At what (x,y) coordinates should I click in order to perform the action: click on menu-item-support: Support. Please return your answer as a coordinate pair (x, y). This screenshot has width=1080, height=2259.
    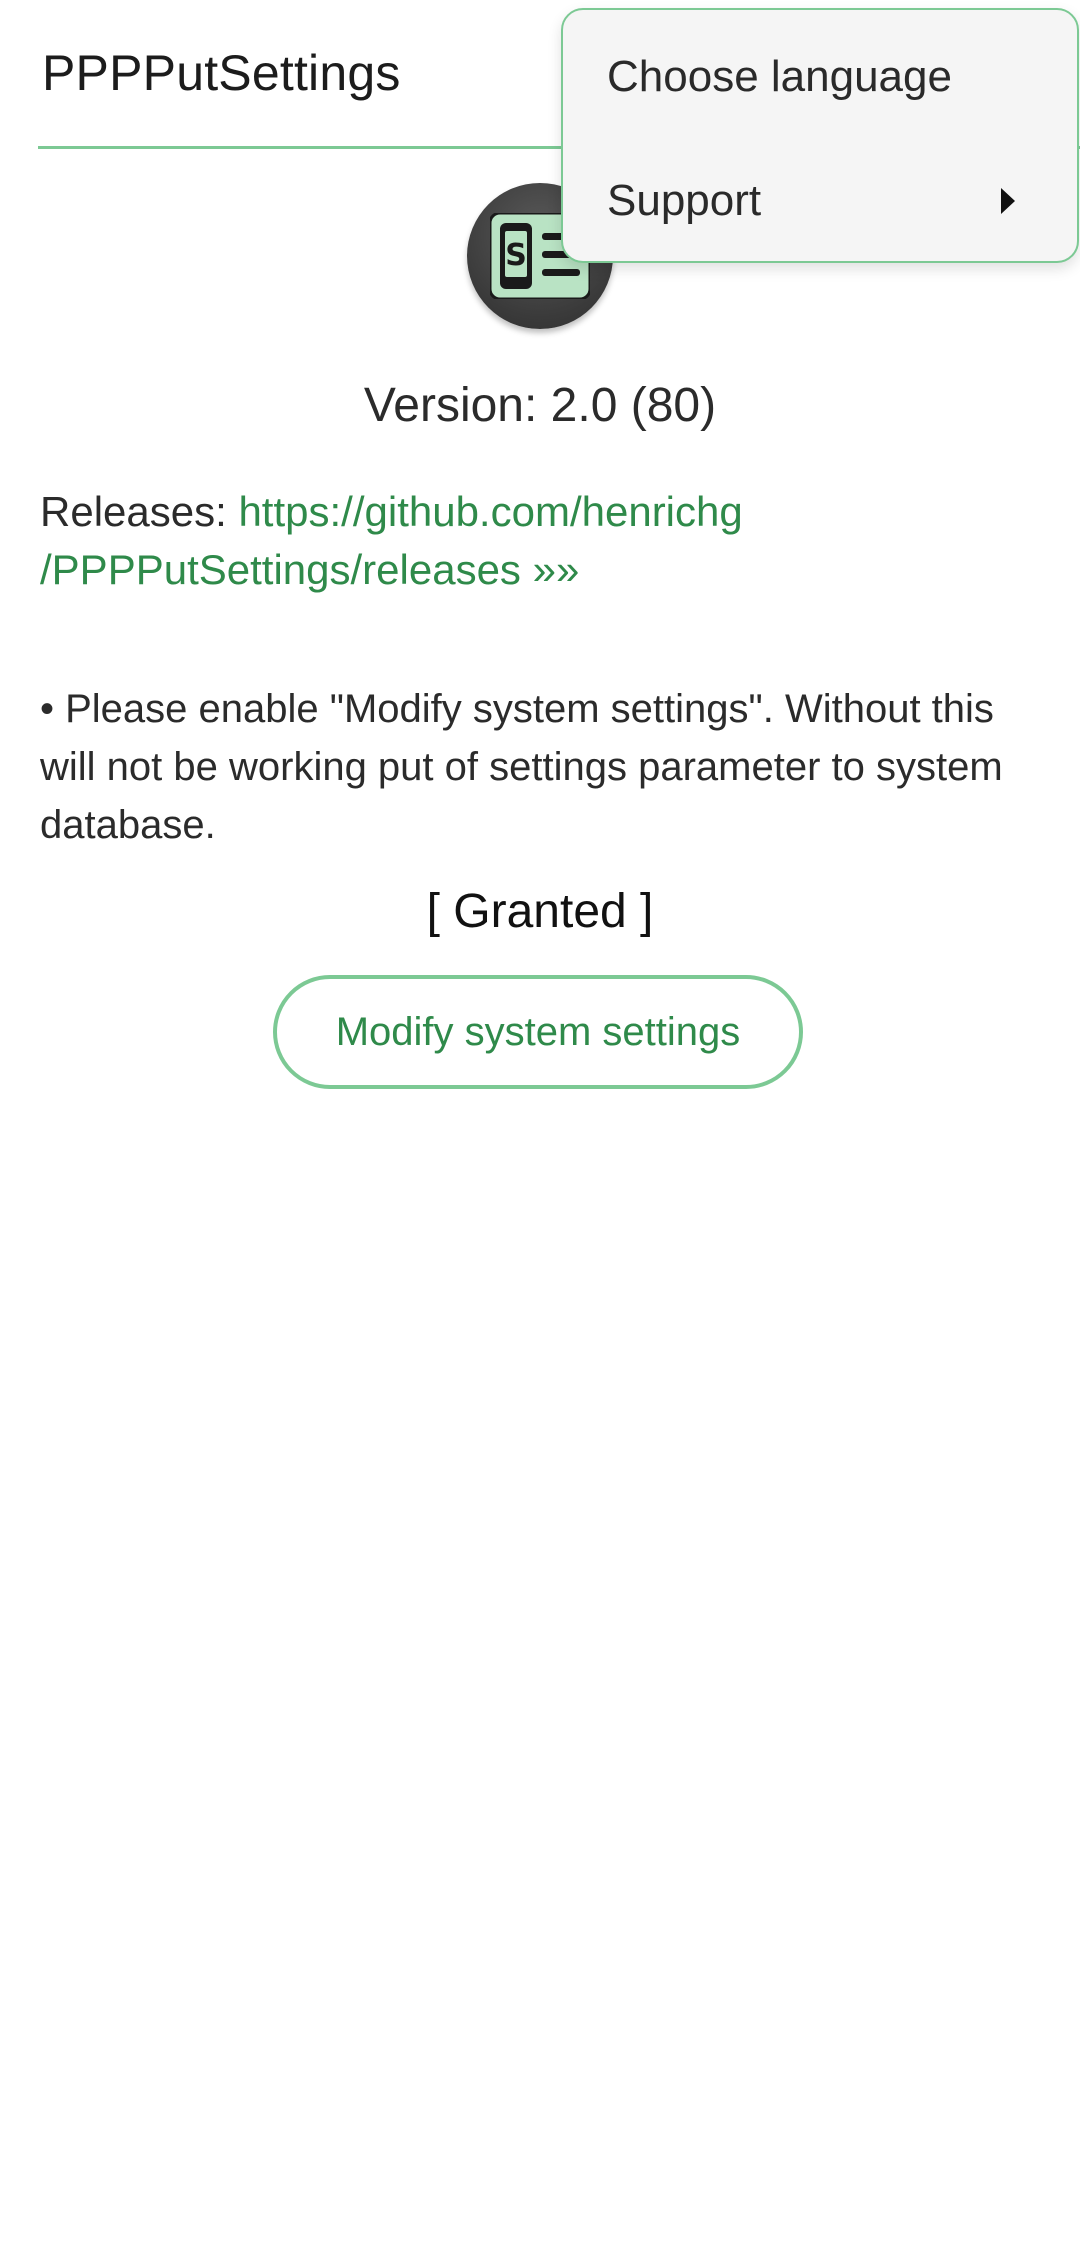
    Looking at the image, I should click on (820, 201).